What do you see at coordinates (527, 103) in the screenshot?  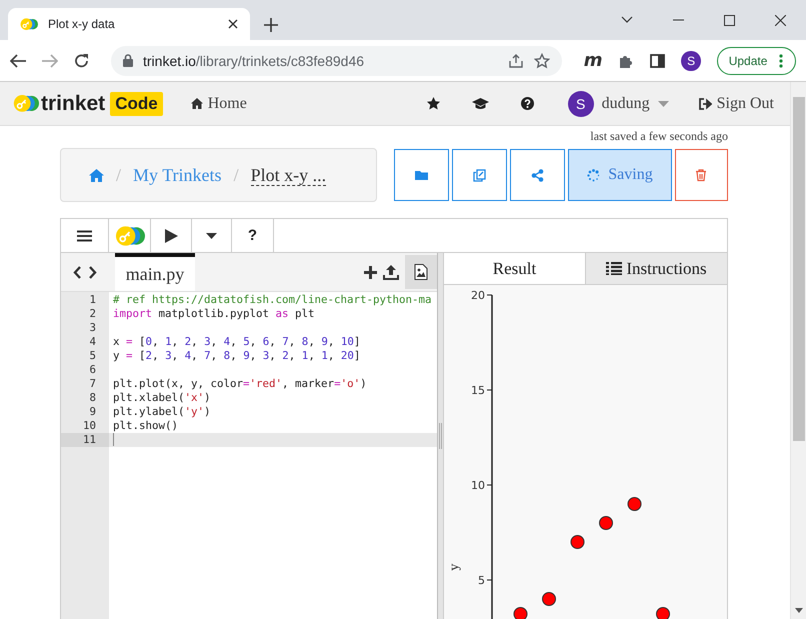 I see `help-icon` at bounding box center [527, 103].